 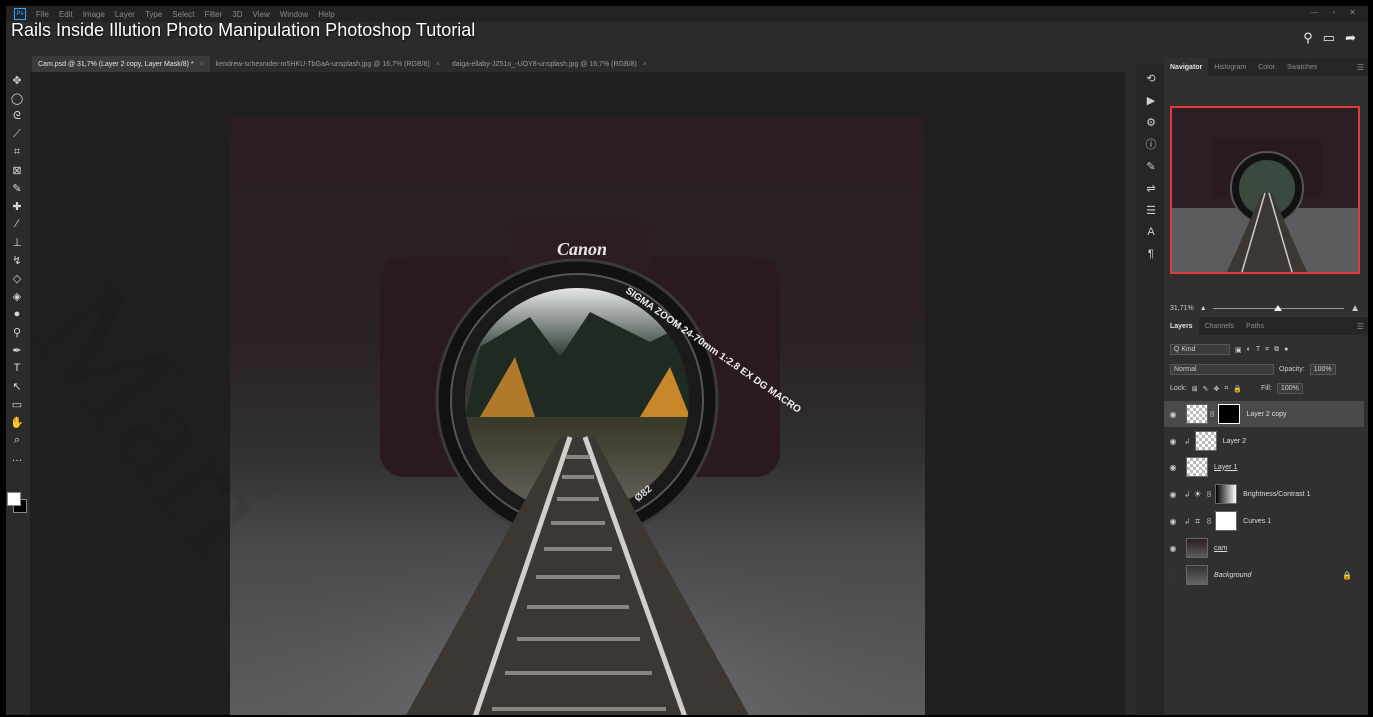 What do you see at coordinates (1258, 349) in the screenshot?
I see `filter-type-icon: T` at bounding box center [1258, 349].